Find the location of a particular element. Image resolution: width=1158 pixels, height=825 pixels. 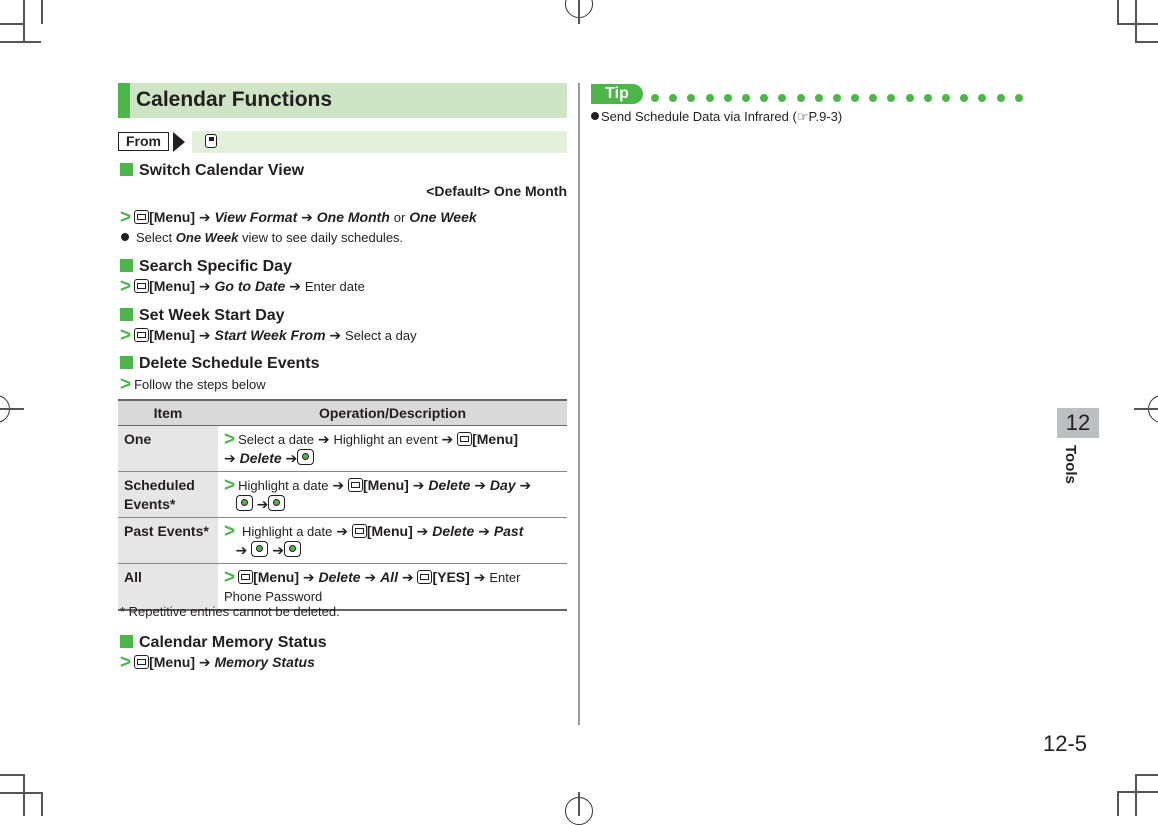

step-text: Highlight an event is located at coordinates (385, 439).